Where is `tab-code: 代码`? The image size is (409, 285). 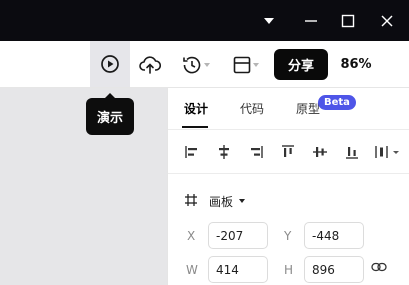
tab-code: 代码 is located at coordinates (252, 108).